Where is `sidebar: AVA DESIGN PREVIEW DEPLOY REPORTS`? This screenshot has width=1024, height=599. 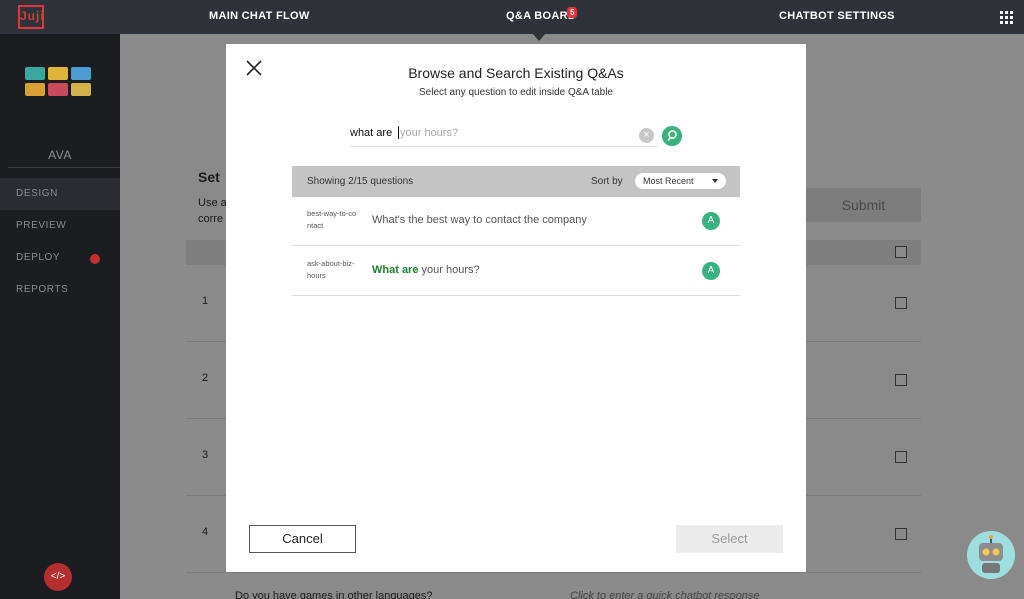
sidebar: AVA DESIGN PREVIEW DEPLOY REPORTS is located at coordinates (60, 316).